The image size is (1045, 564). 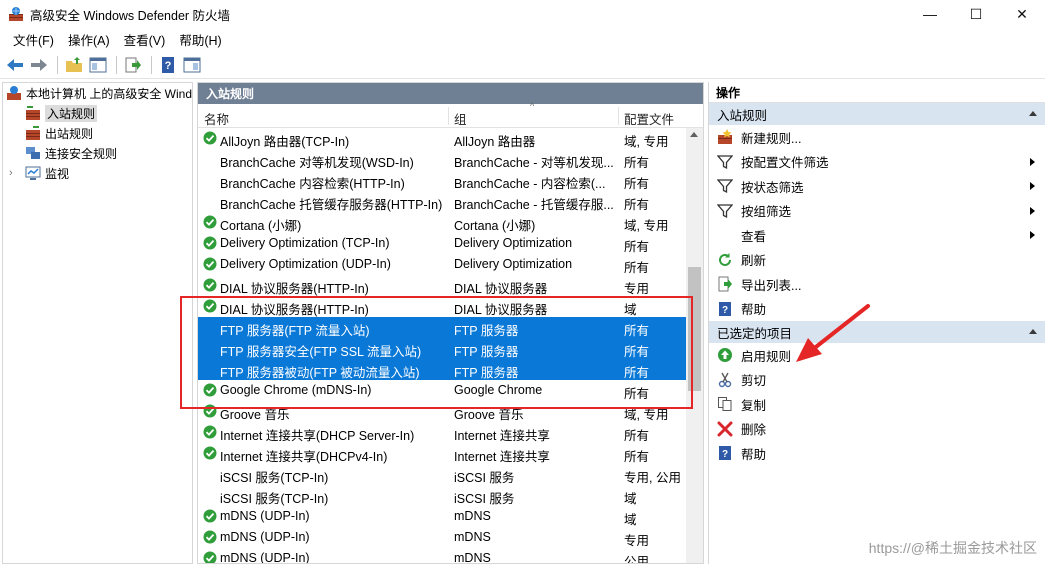 I want to click on action-item: 查看, so click(x=877, y=235).